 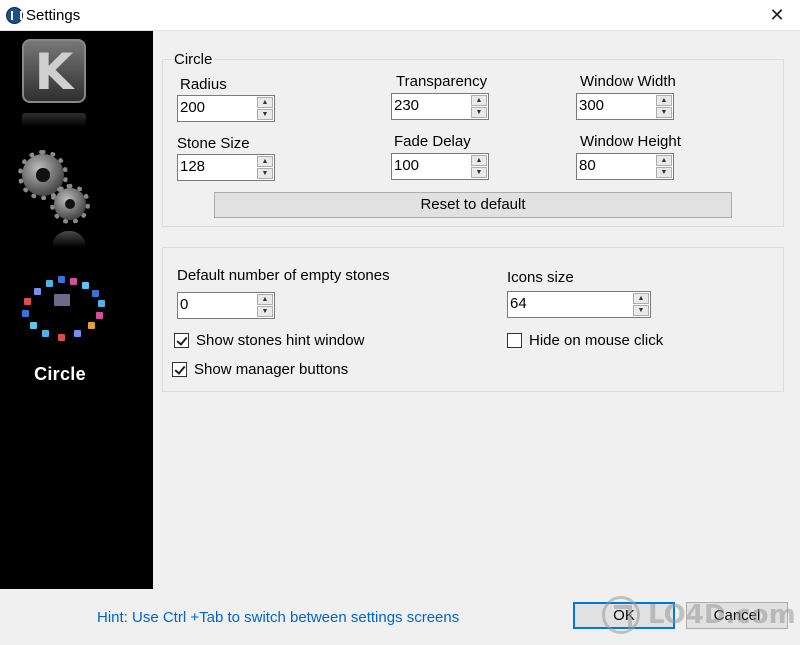 What do you see at coordinates (592, 105) in the screenshot?
I see `window-width-value: 300` at bounding box center [592, 105].